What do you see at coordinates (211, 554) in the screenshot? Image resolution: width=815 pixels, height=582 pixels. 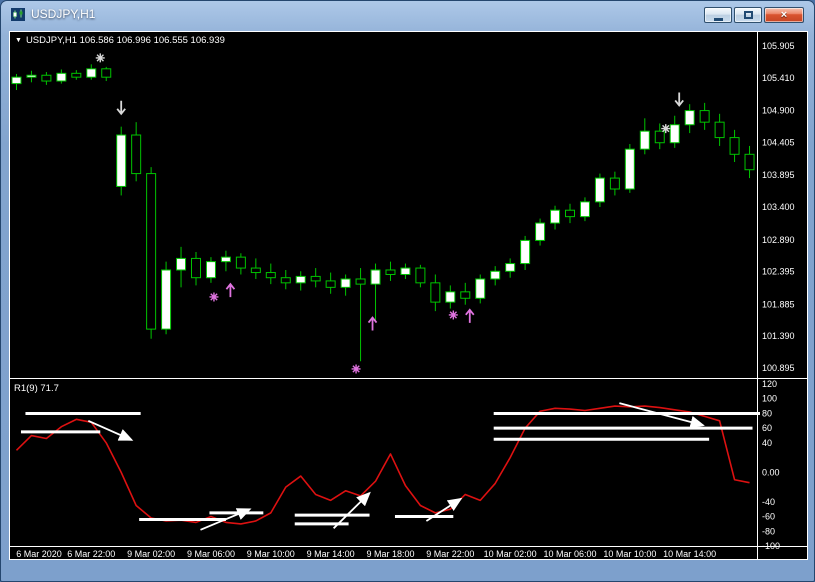 I see `svg-text: 9 Mar 06:00` at bounding box center [211, 554].